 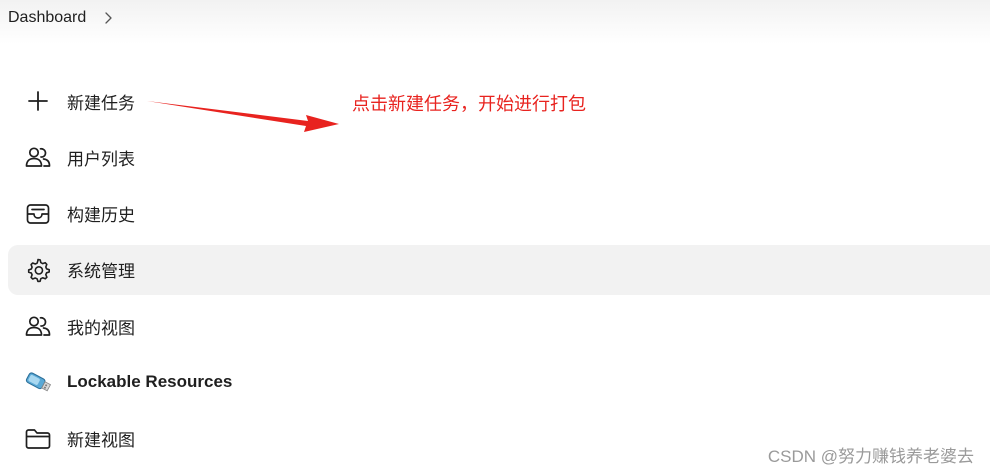 I want to click on annotation-text: 点击新建任务，开始进行打包, so click(x=469, y=104).